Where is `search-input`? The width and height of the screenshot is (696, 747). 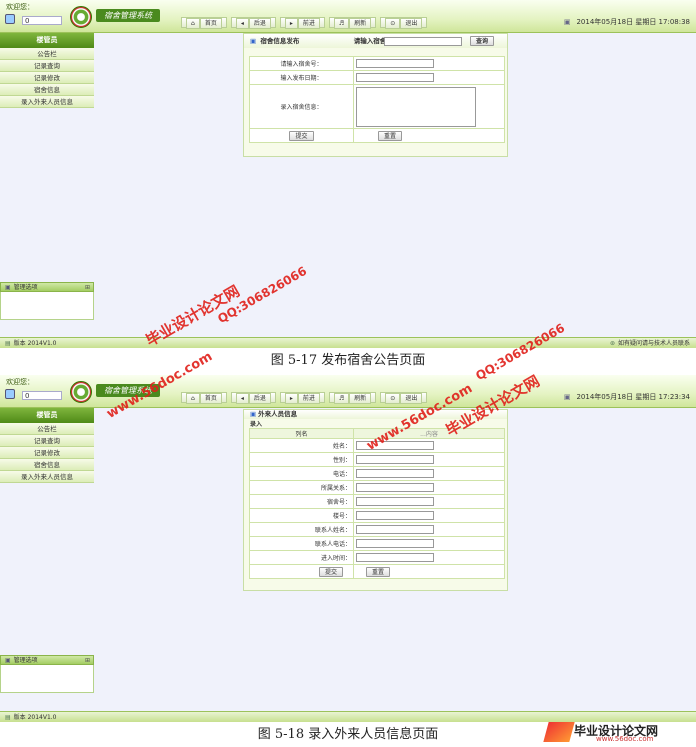 search-input is located at coordinates (423, 41).